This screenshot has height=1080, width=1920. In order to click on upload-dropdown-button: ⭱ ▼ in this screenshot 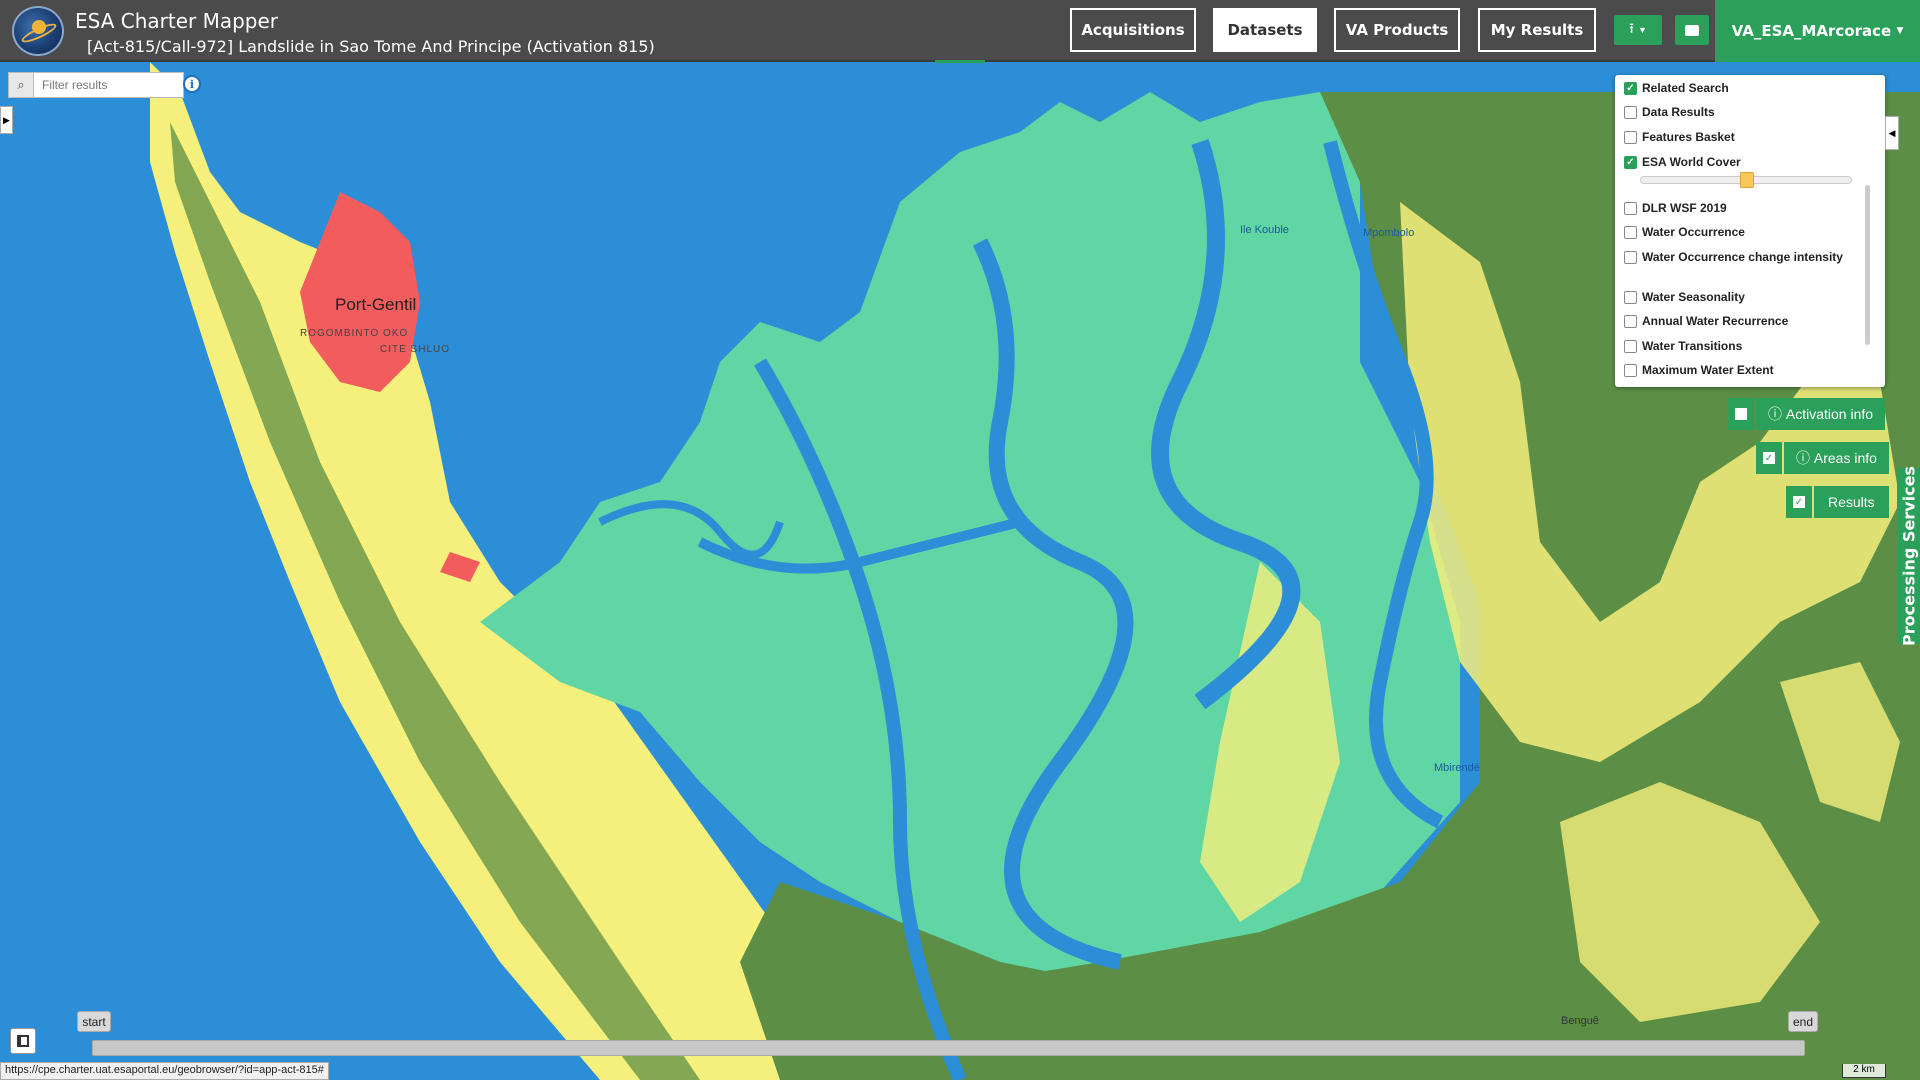, I will do `click(1638, 30)`.